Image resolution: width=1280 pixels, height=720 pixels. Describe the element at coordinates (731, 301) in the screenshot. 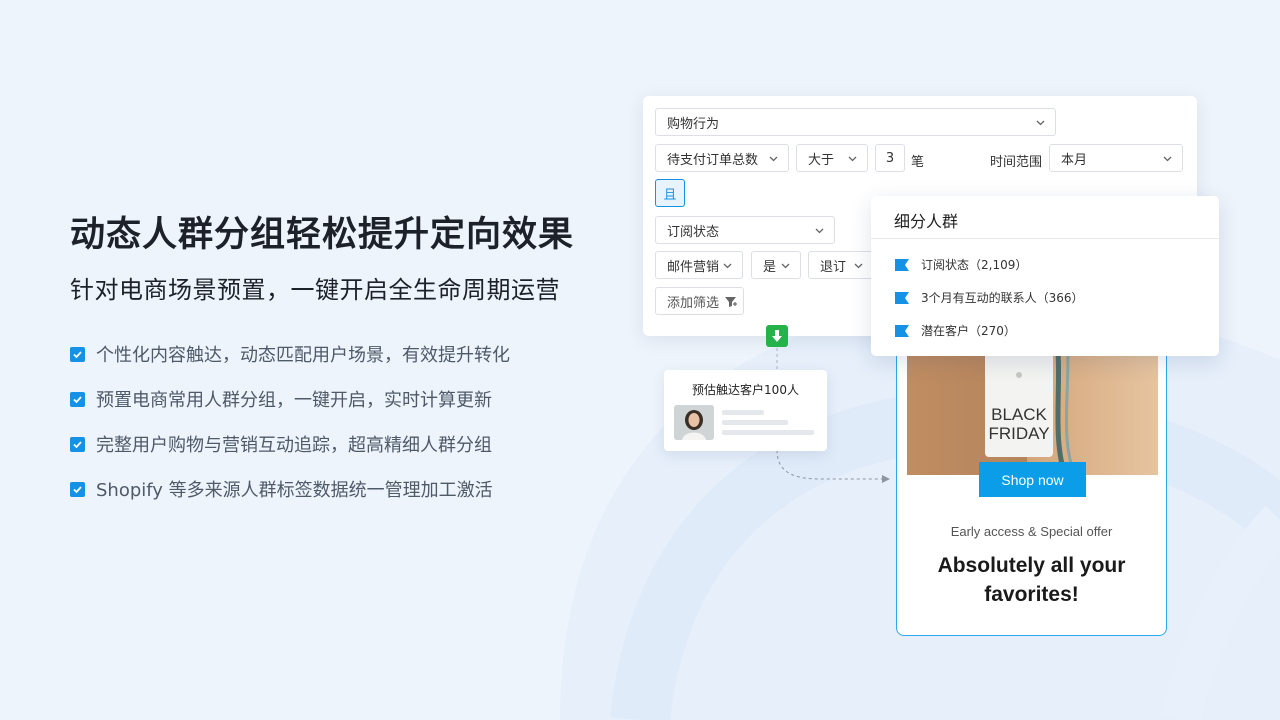

I see `filter-icon` at that location.